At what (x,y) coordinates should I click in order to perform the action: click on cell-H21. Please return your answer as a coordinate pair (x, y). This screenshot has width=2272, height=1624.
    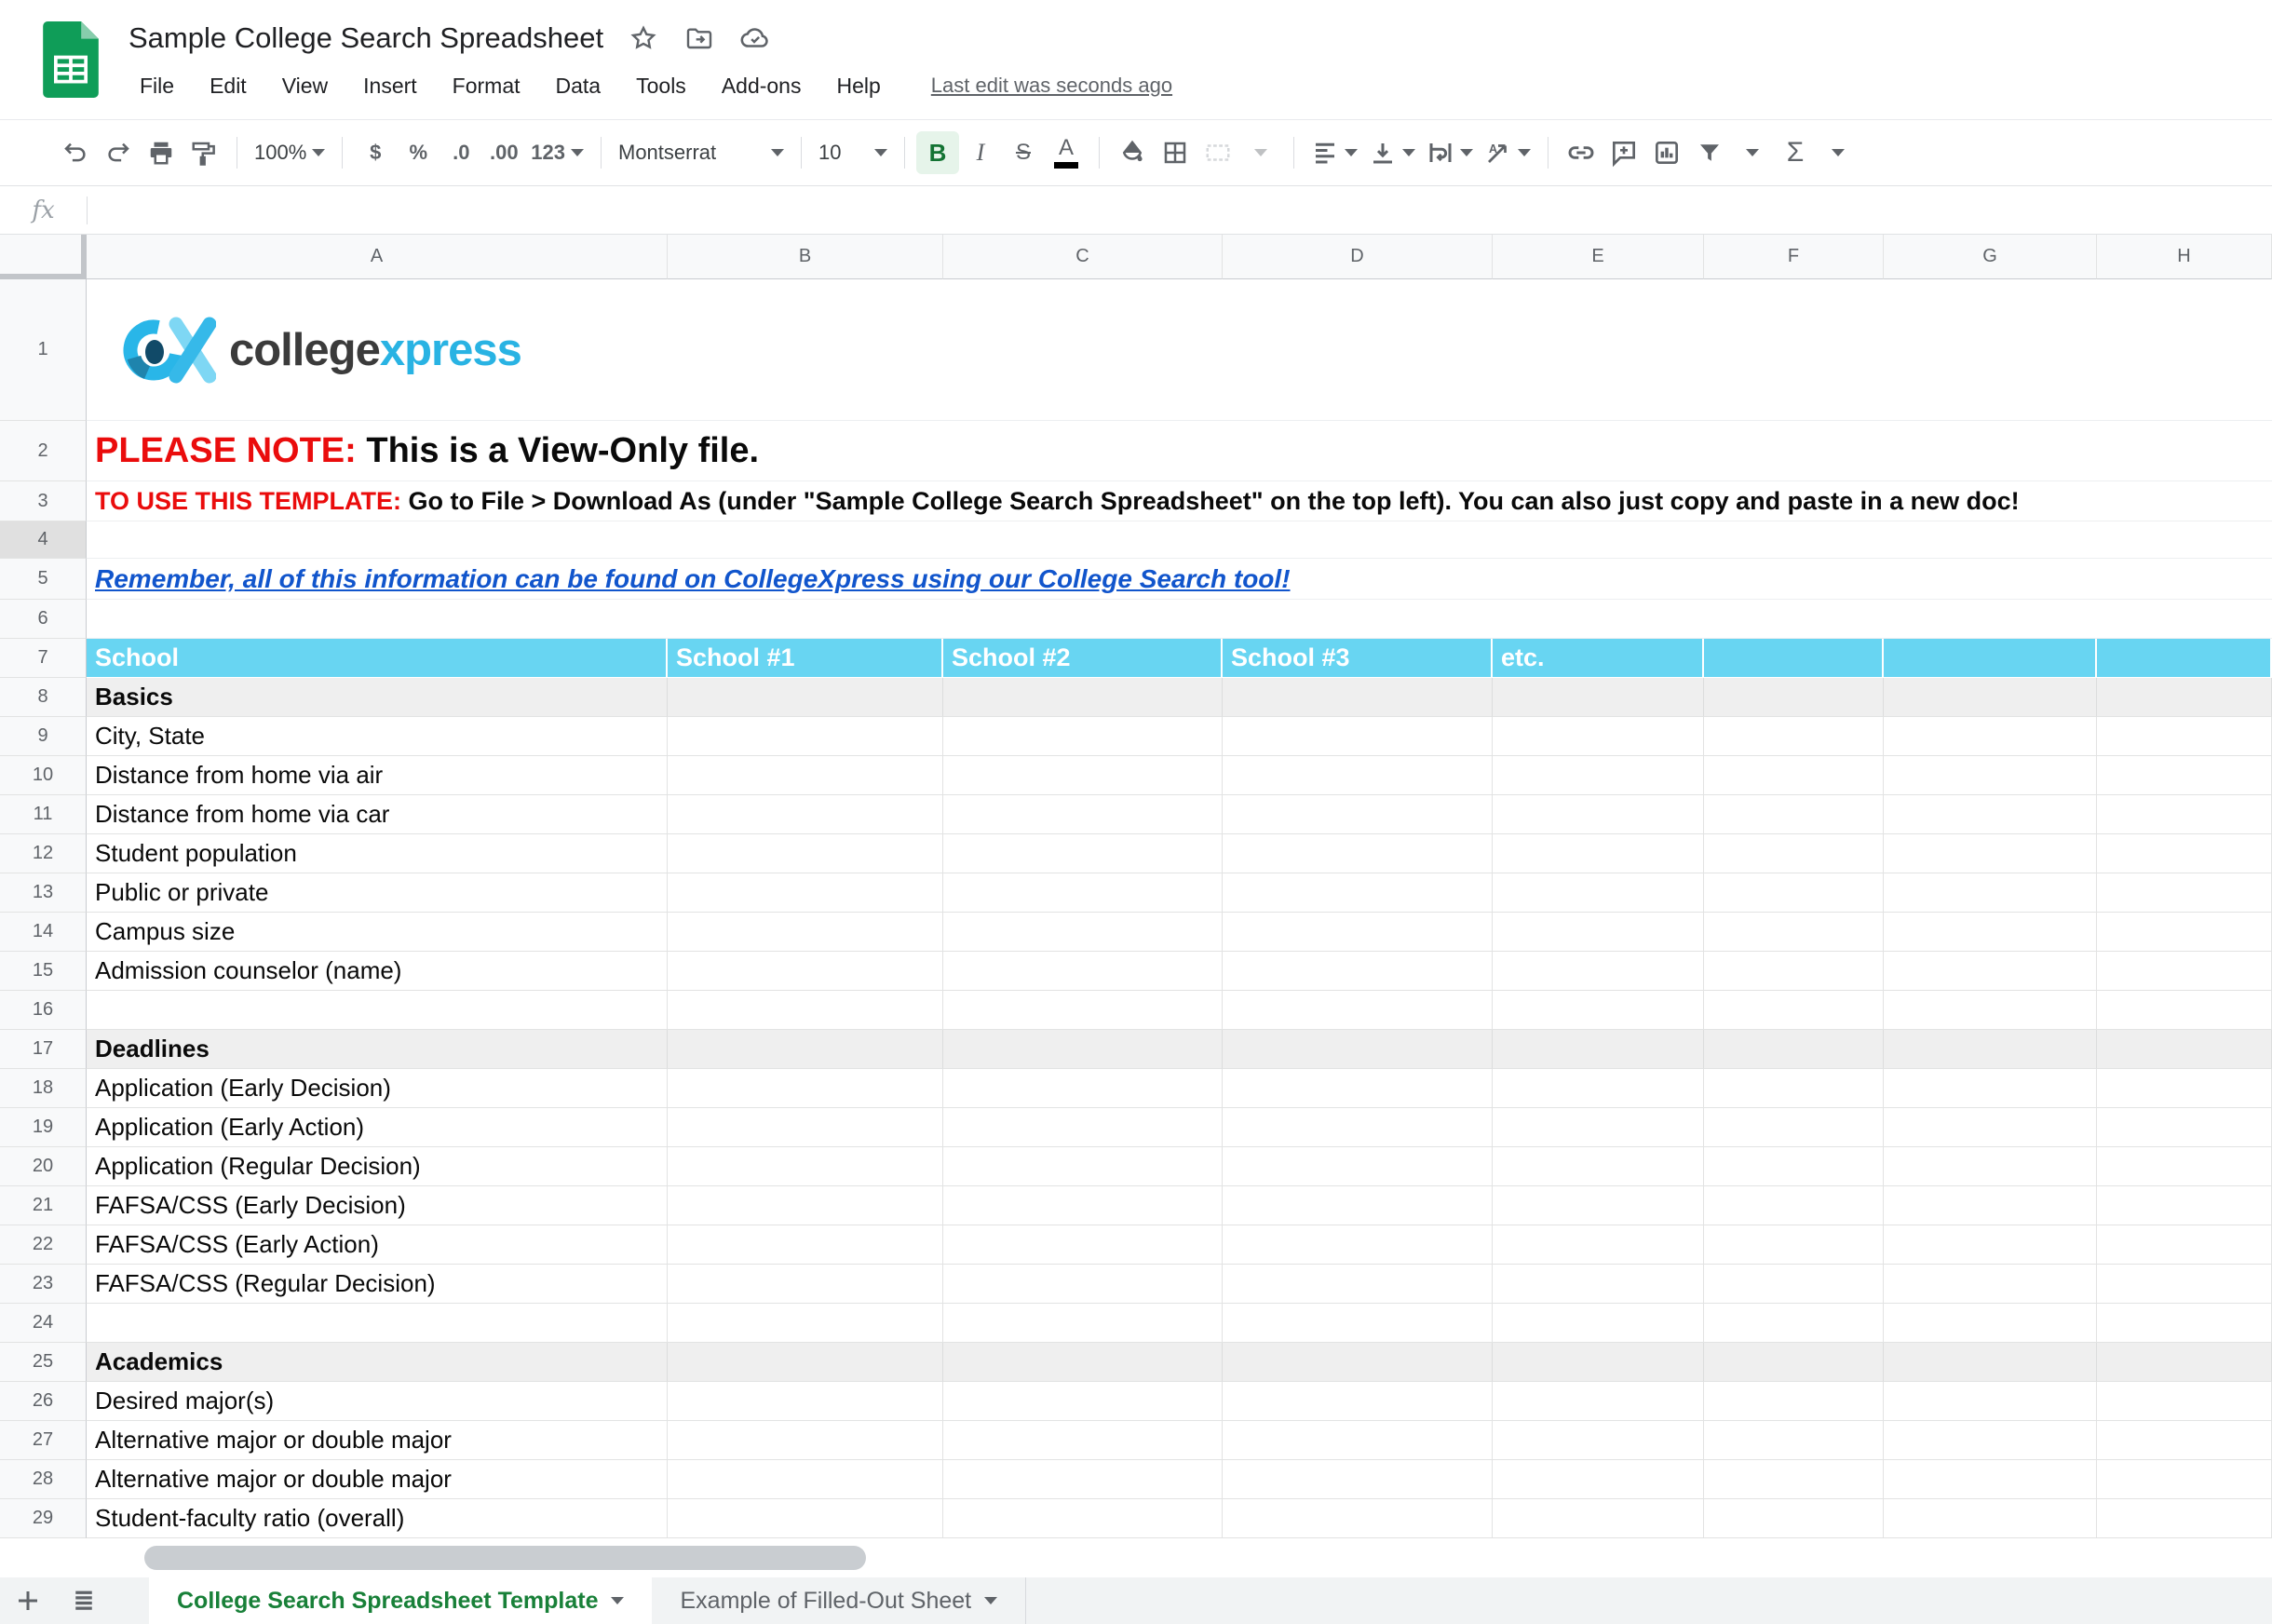
    Looking at the image, I should click on (2184, 1205).